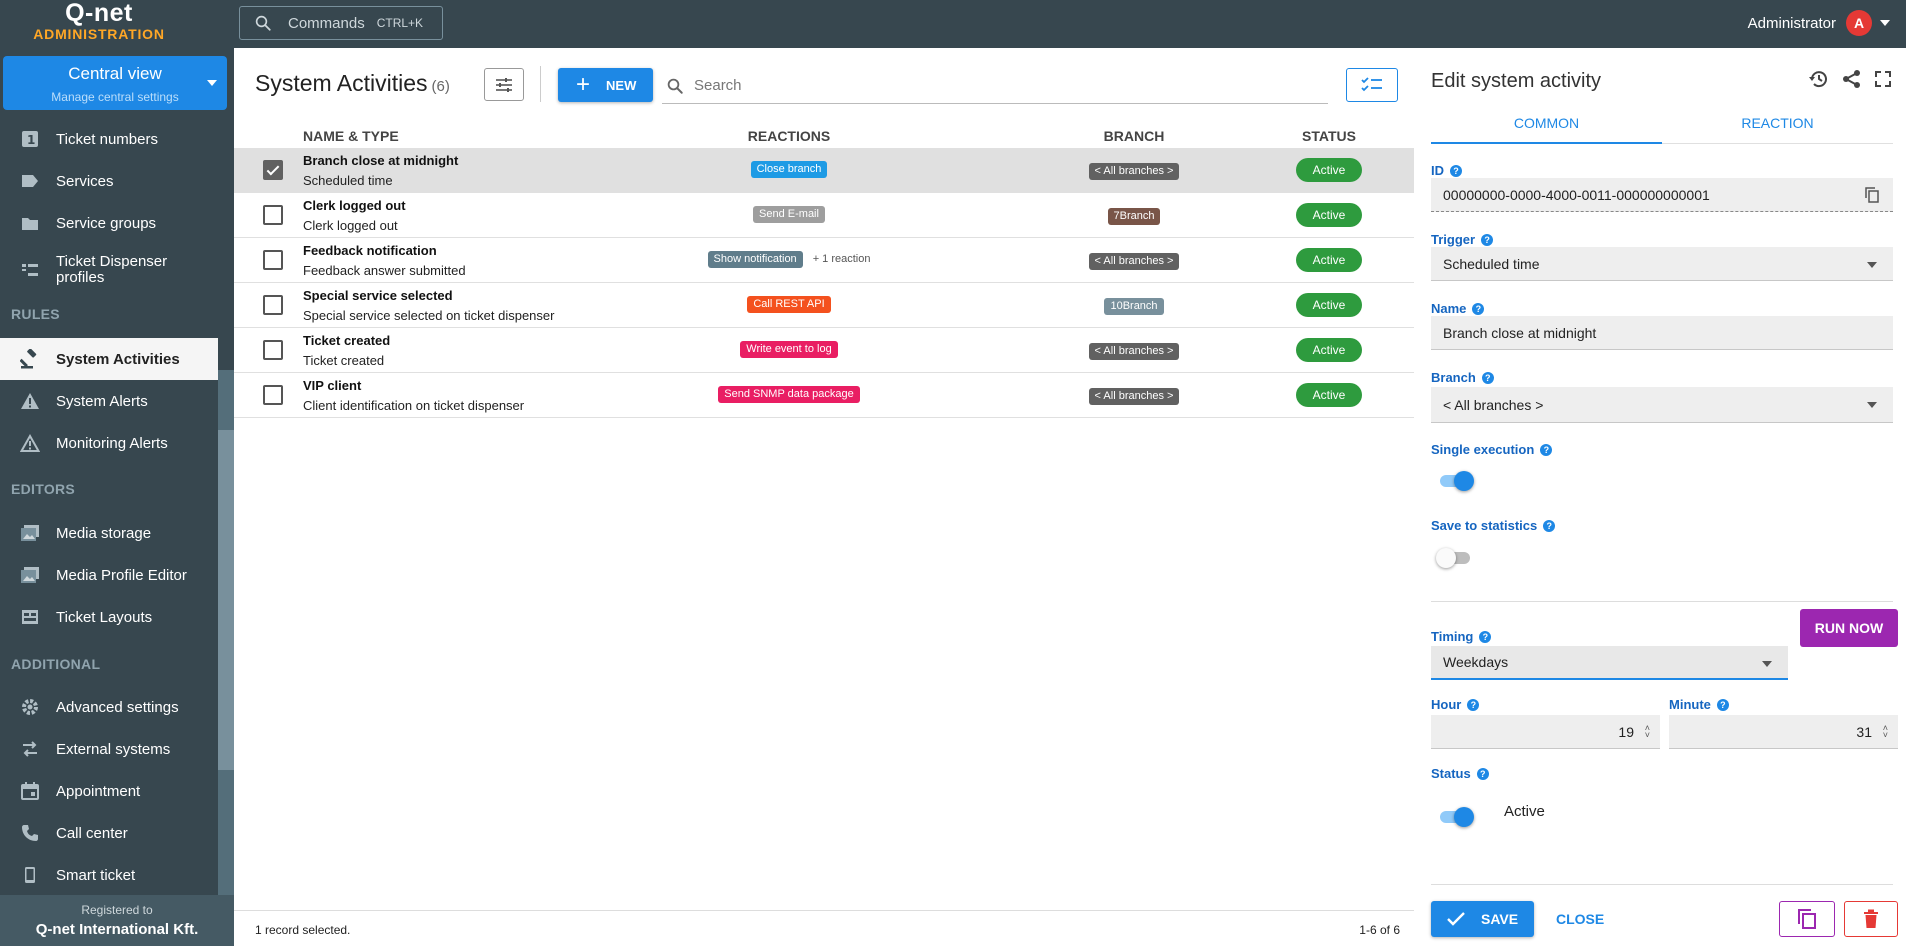 The height and width of the screenshot is (946, 1906). Describe the element at coordinates (332, 385) in the screenshot. I see `activity-name: VIP client` at that location.